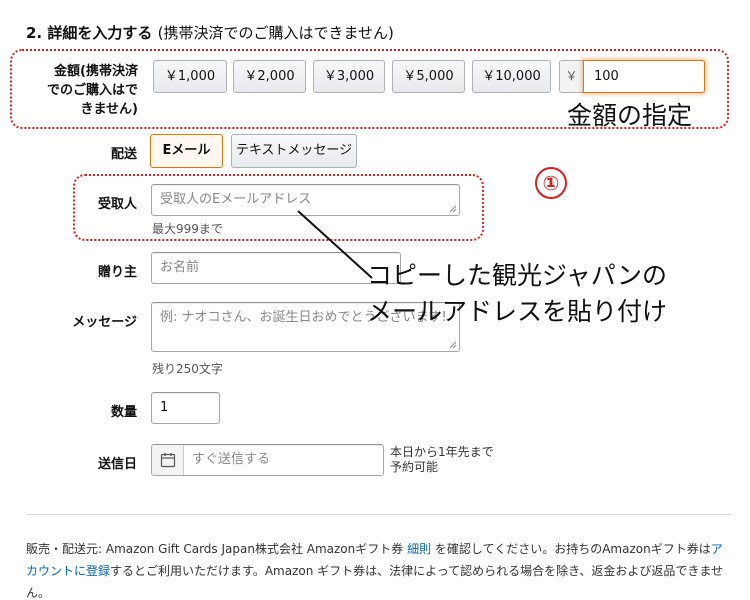 Image resolution: width=750 pixels, height=600 pixels. Describe the element at coordinates (419, 549) in the screenshot. I see `details-link: 細則` at that location.